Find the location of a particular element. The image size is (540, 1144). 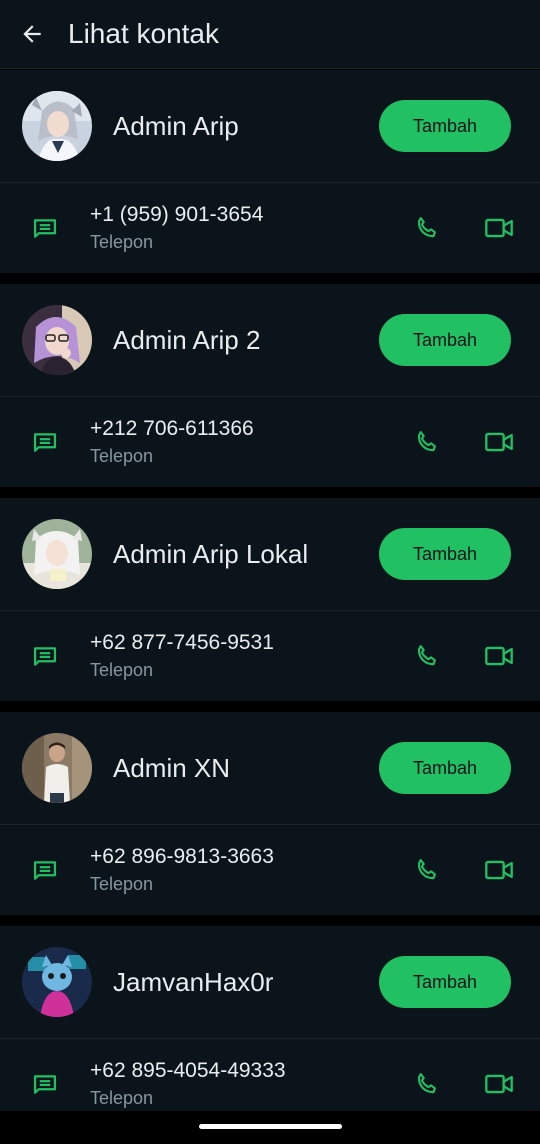

home-indicator is located at coordinates (270, 1126).